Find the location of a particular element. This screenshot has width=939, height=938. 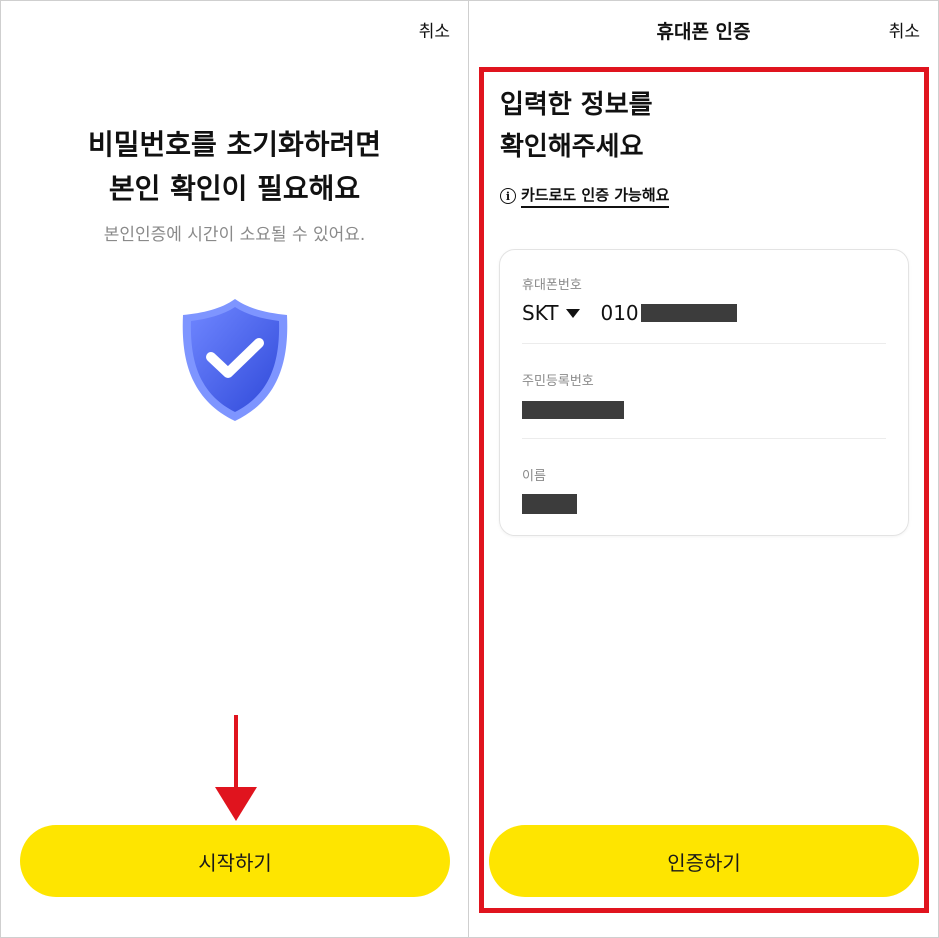

phone-prefix: 010 is located at coordinates (619, 313).